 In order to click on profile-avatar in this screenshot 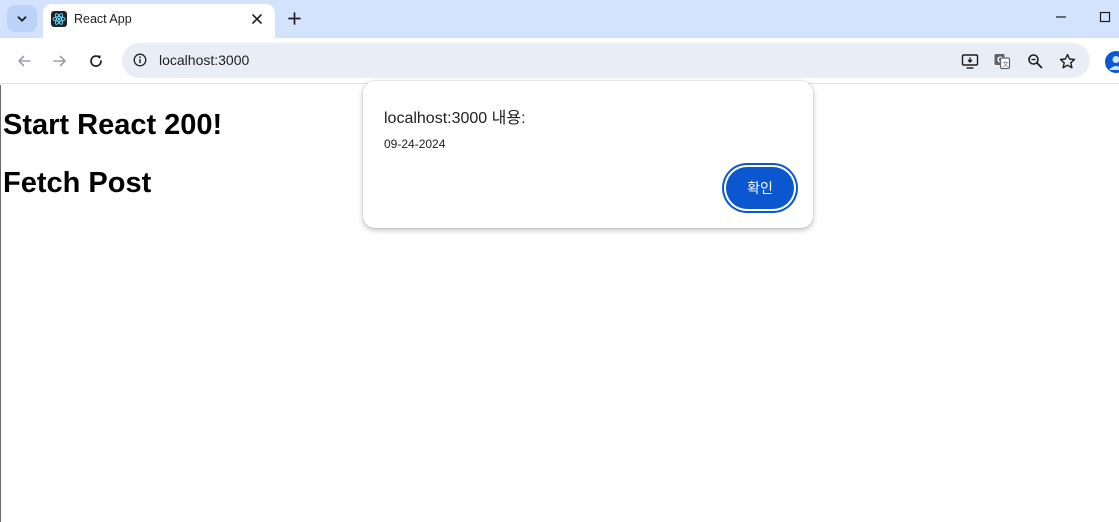, I will do `click(1112, 62)`.